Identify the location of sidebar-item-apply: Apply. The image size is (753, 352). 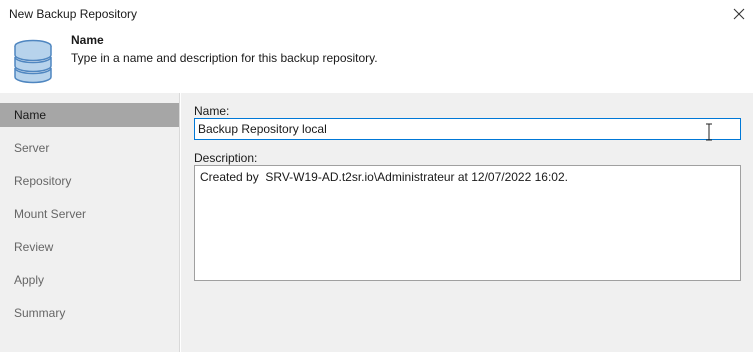
(89, 280).